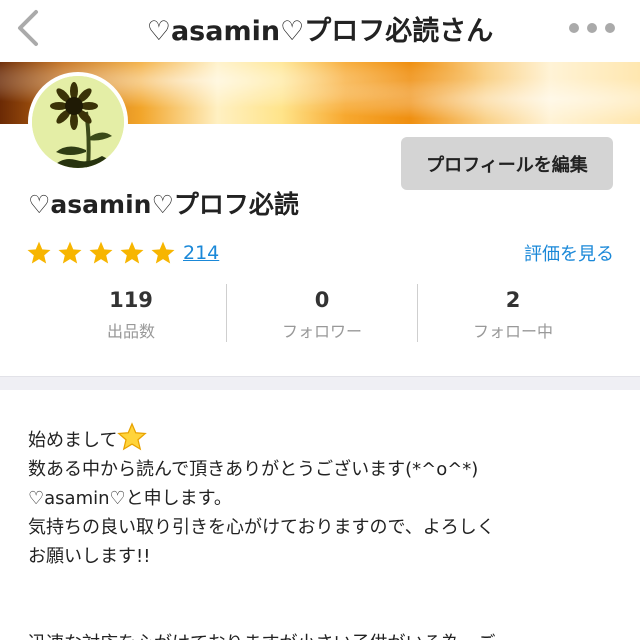 Image resolution: width=640 pixels, height=640 pixels. I want to click on edit-profile-button: プロフィールを編集, so click(507, 163).